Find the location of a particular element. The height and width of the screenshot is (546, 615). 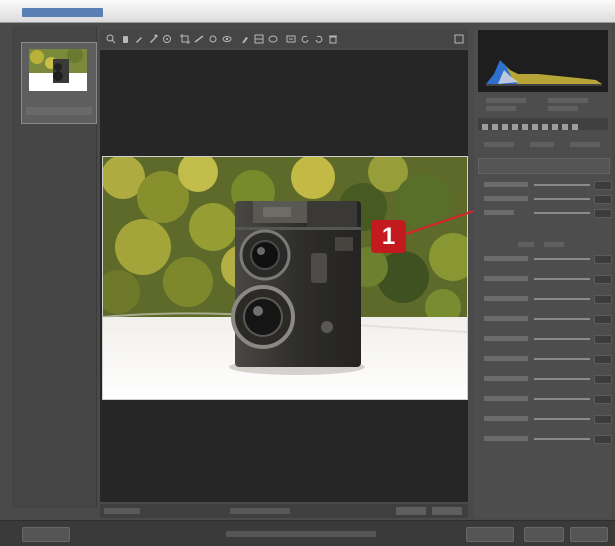

split-toning-icon is located at coordinates (525, 127).